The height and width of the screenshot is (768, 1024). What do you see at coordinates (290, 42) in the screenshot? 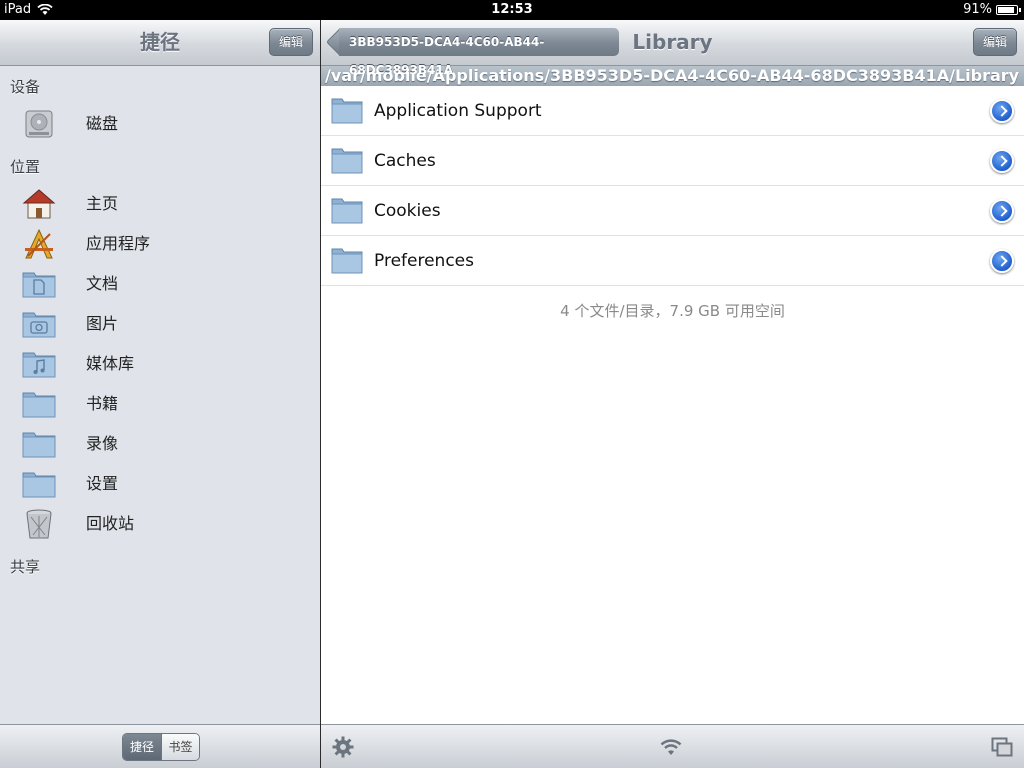
I see `shortcuts-edit-button: 编辑` at bounding box center [290, 42].